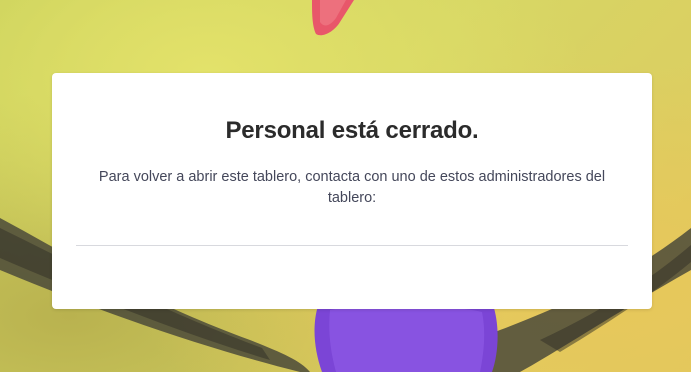 The image size is (691, 372). What do you see at coordinates (407, 338) in the screenshot?
I see `bird-throat-highlight-shape` at bounding box center [407, 338].